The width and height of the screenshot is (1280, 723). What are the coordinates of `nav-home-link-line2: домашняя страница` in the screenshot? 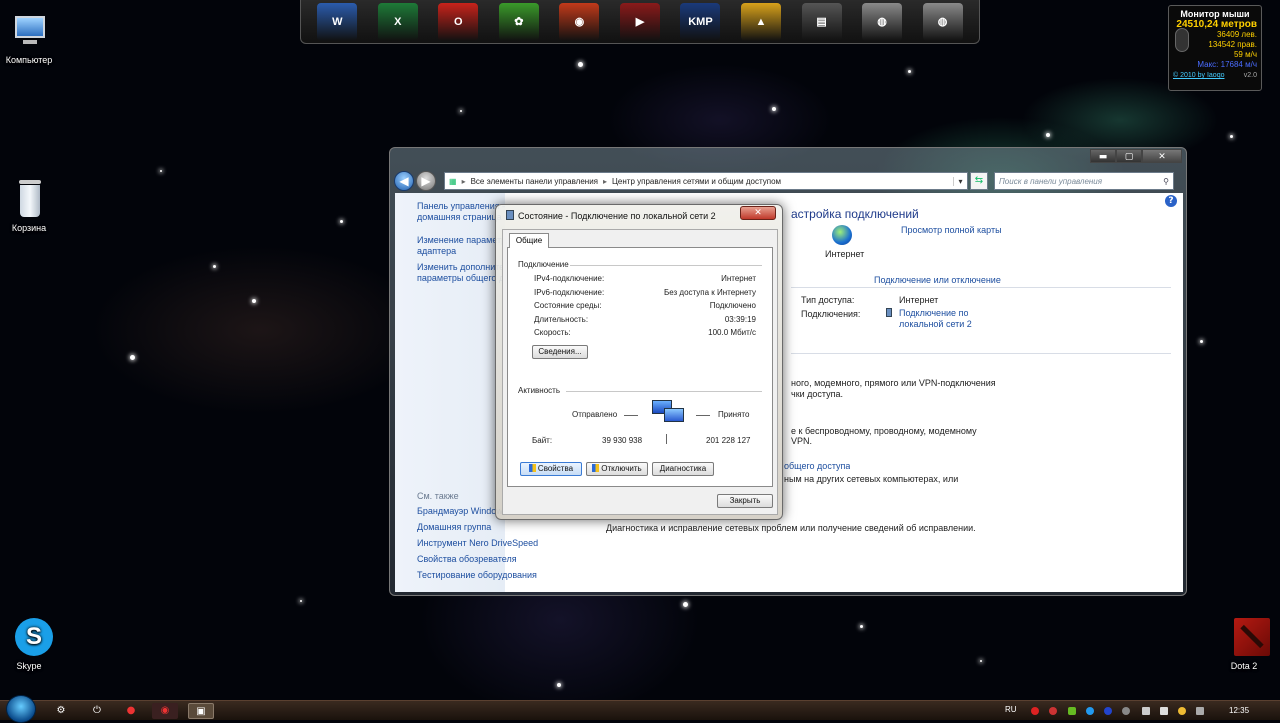 It's located at (461, 217).